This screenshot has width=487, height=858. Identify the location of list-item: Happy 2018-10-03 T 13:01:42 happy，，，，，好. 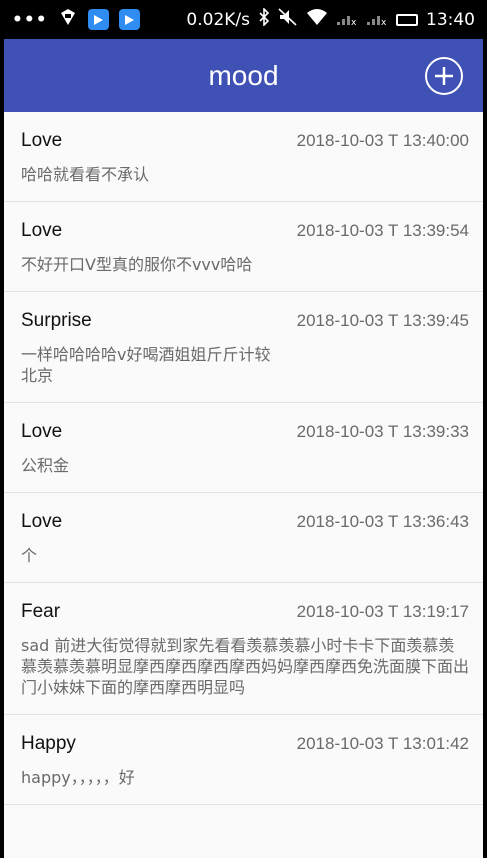
(243, 760).